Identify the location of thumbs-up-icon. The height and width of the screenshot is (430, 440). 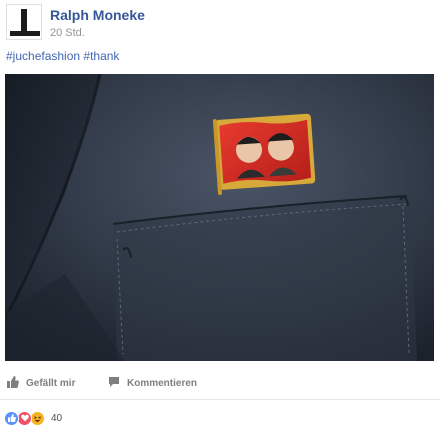
(13, 383).